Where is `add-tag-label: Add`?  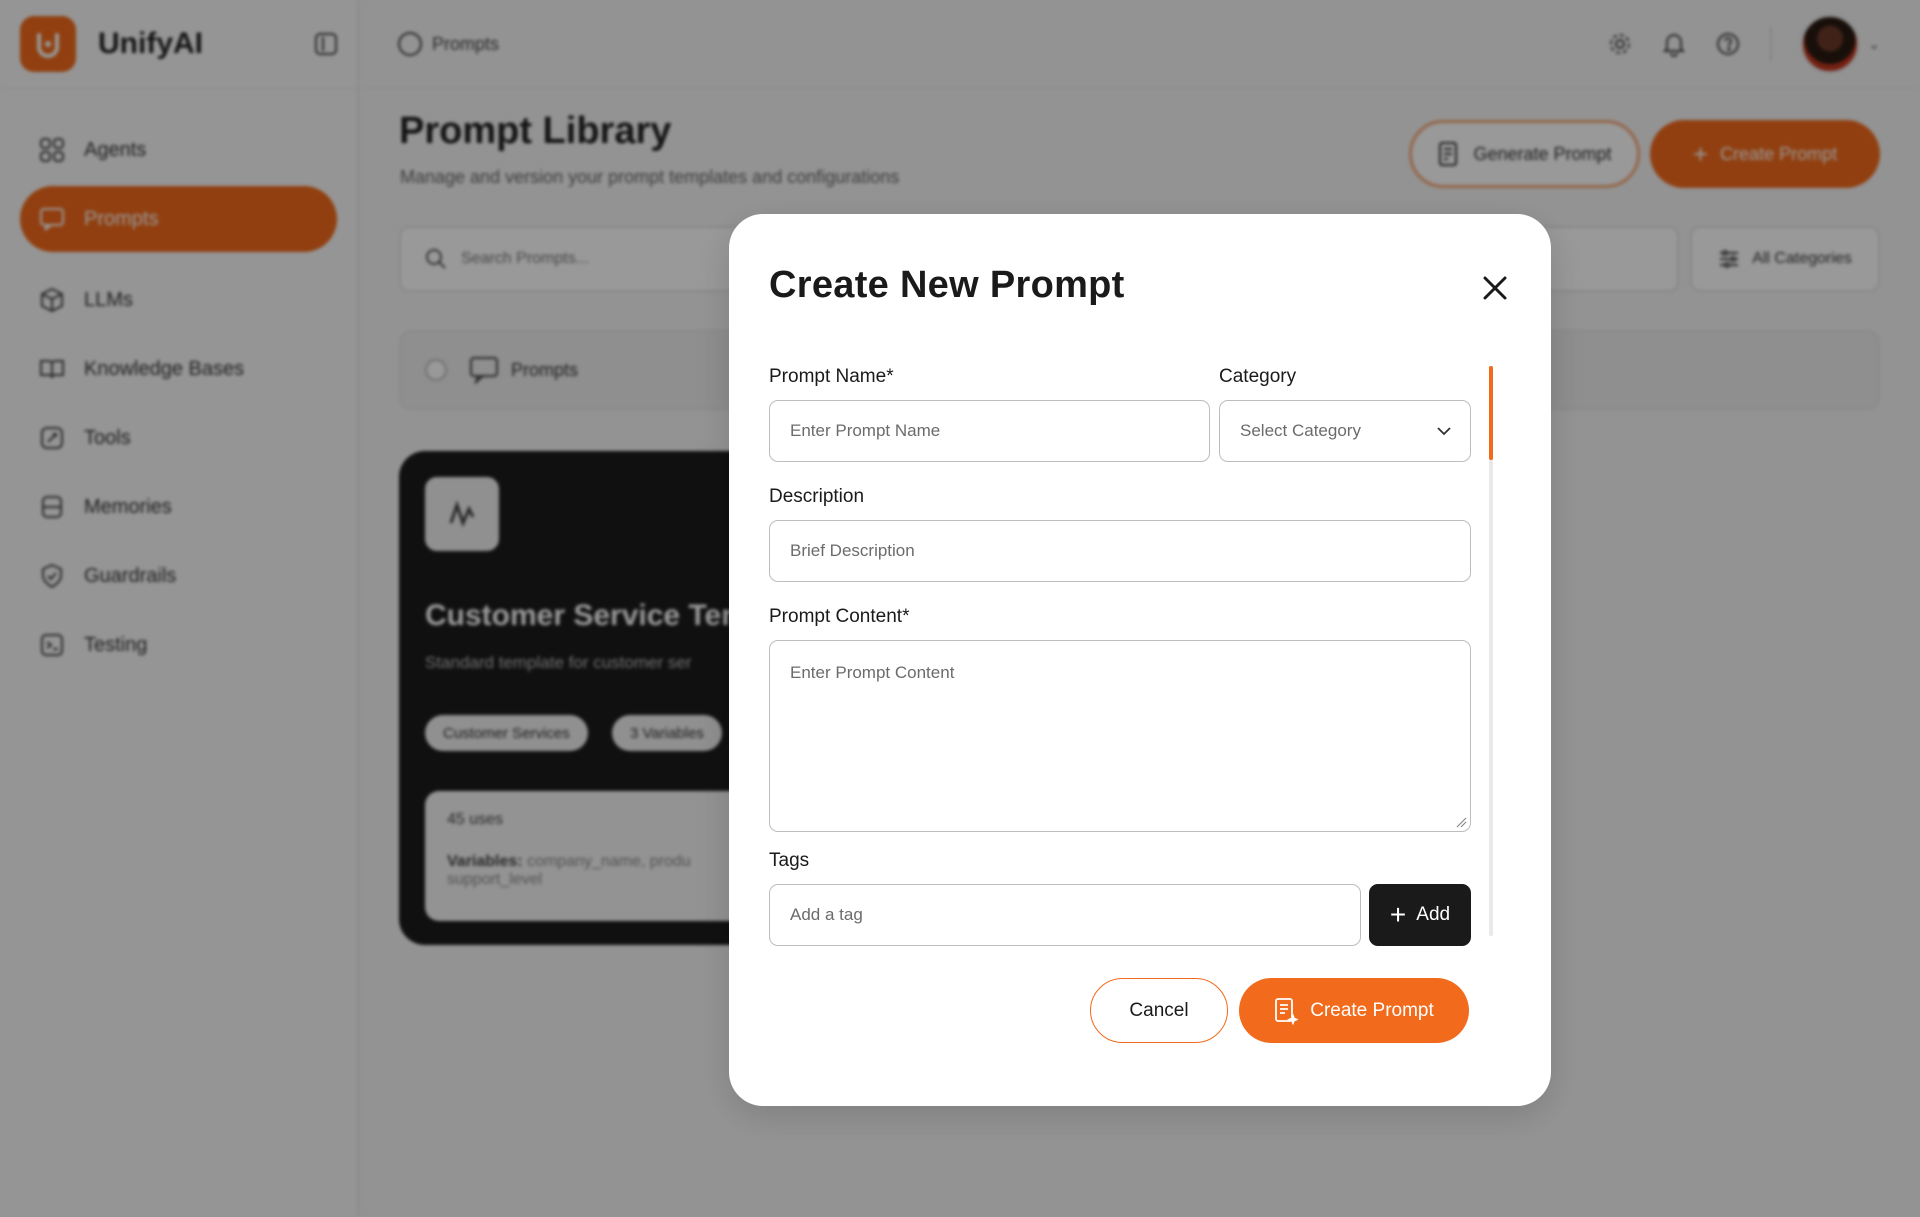
add-tag-label: Add is located at coordinates (1433, 914).